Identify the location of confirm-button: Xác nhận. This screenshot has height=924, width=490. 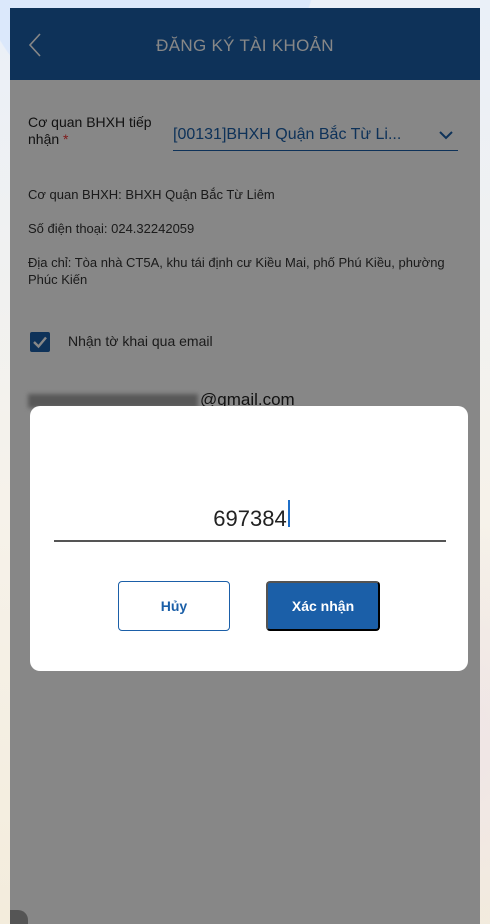
(323, 606).